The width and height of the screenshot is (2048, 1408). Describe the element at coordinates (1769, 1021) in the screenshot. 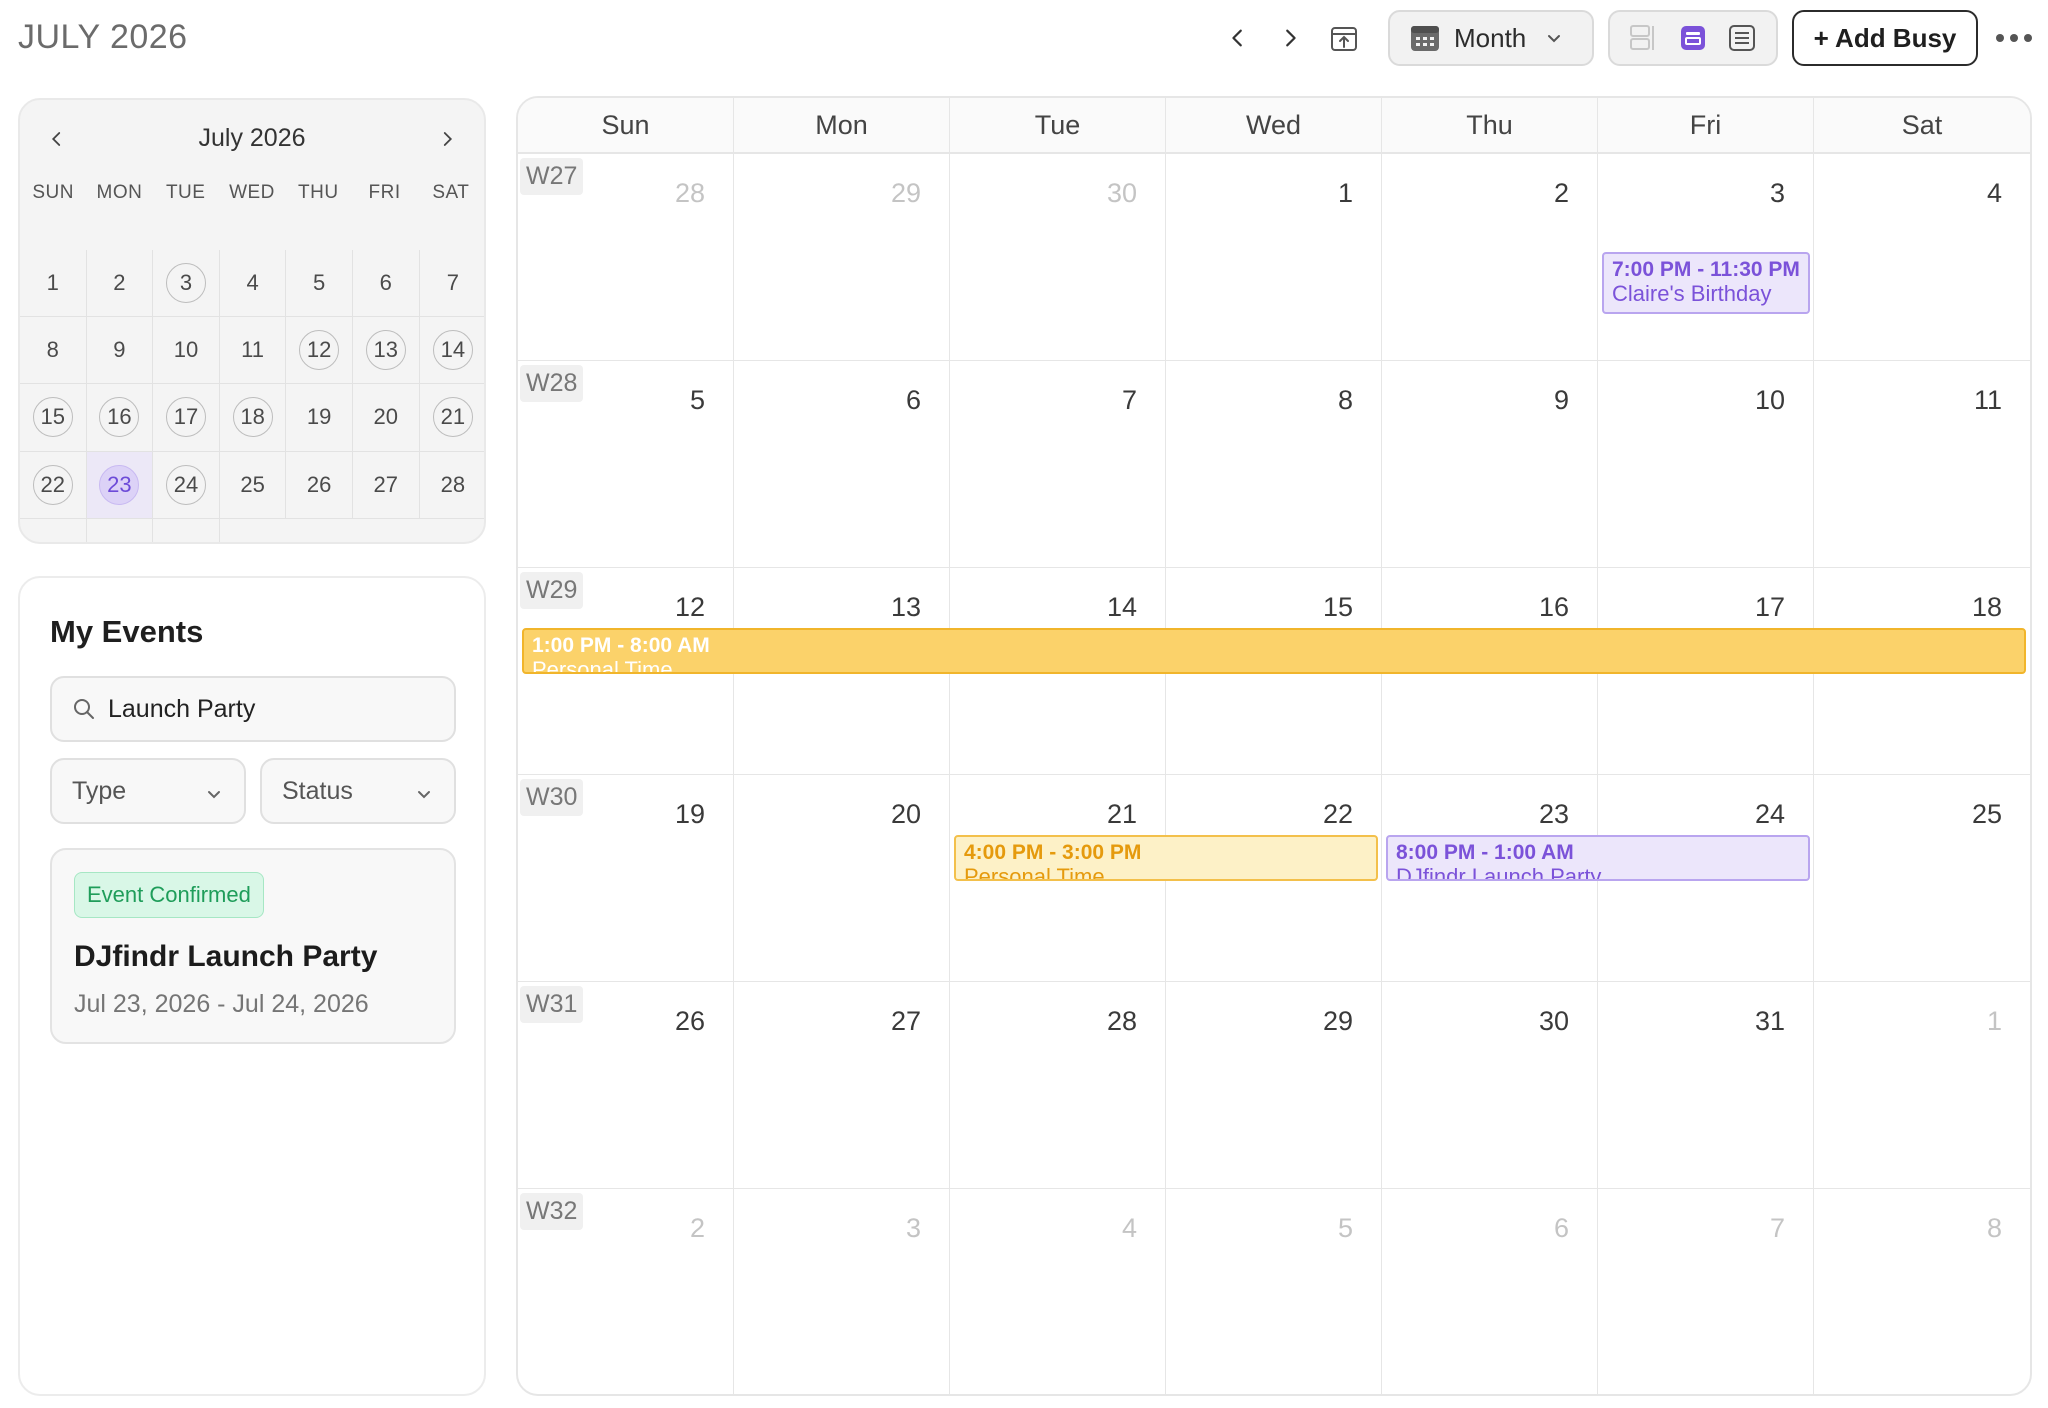

I see `day-number: 31` at that location.